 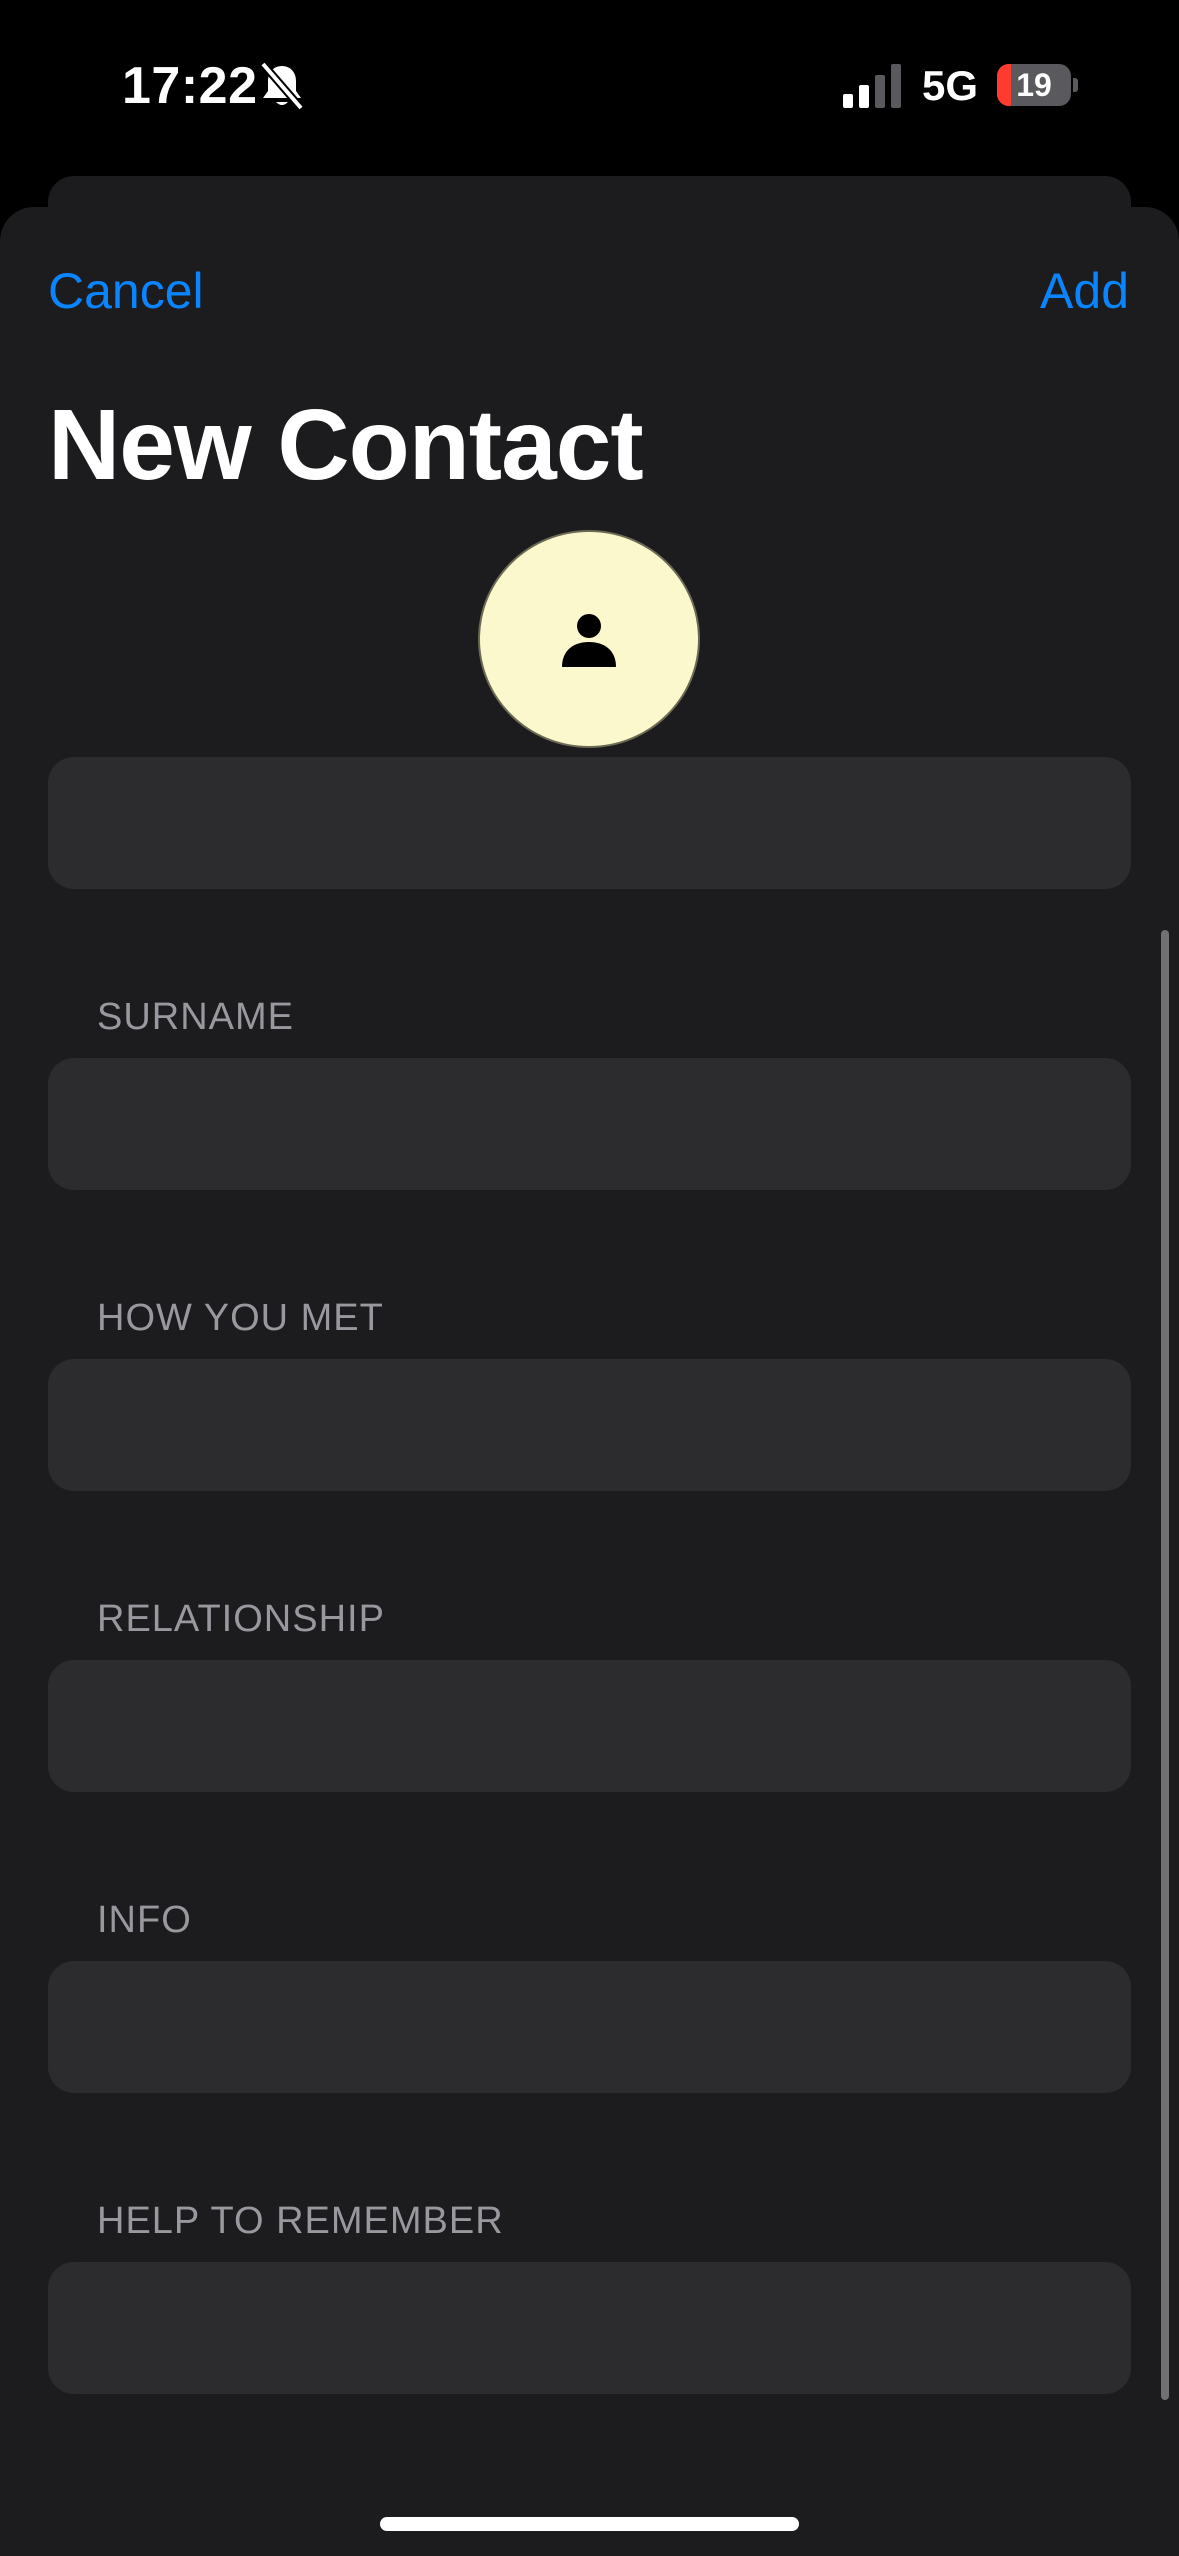 I want to click on info-label: INFO, so click(x=144, y=1920).